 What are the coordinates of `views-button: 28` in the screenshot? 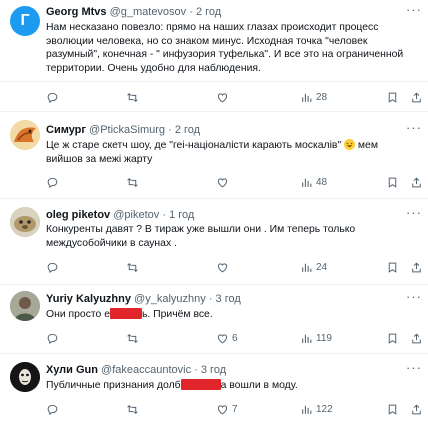 It's located at (313, 97).